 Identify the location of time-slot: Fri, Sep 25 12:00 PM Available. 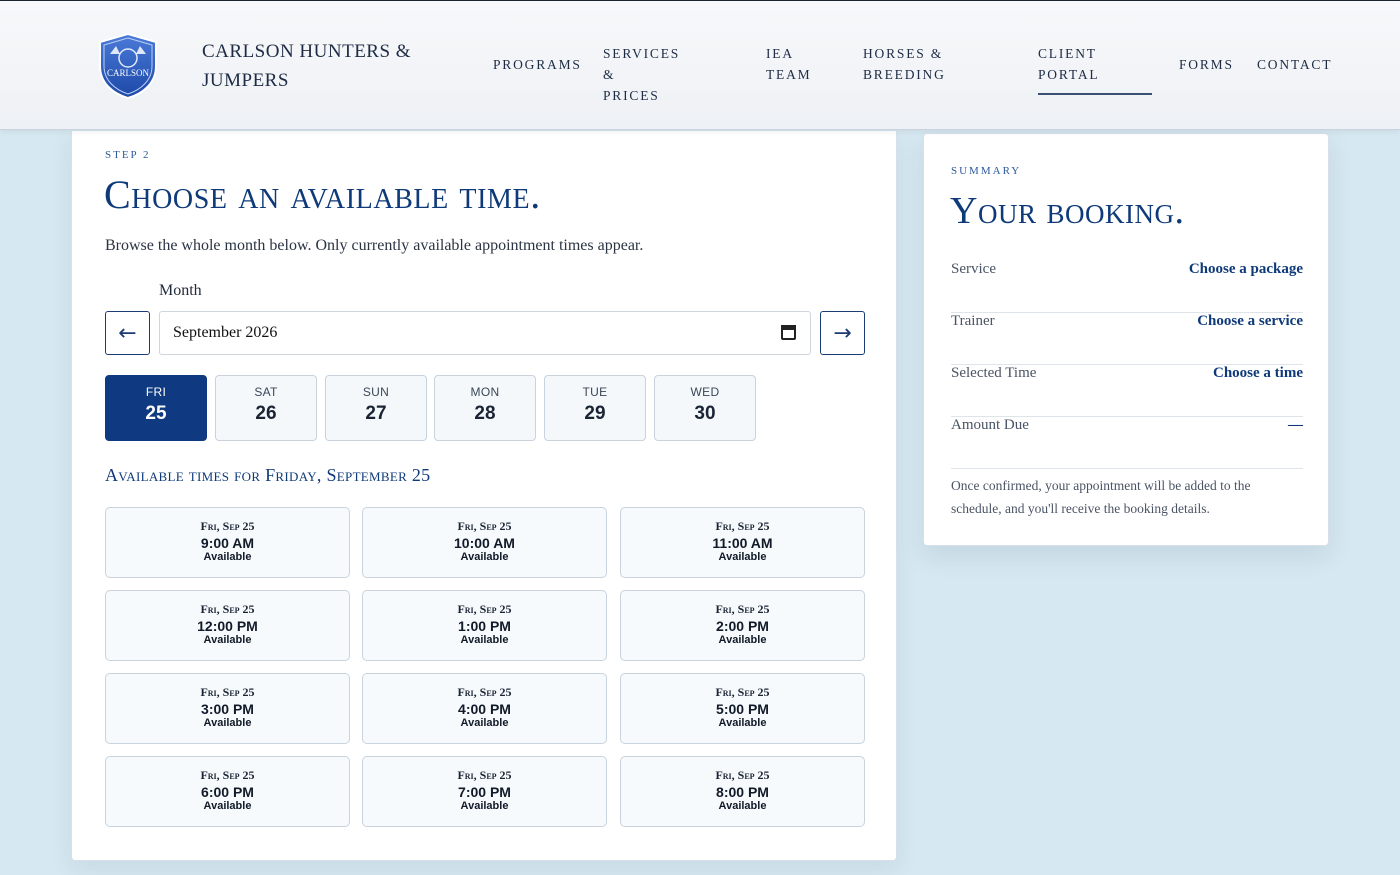
(227, 625).